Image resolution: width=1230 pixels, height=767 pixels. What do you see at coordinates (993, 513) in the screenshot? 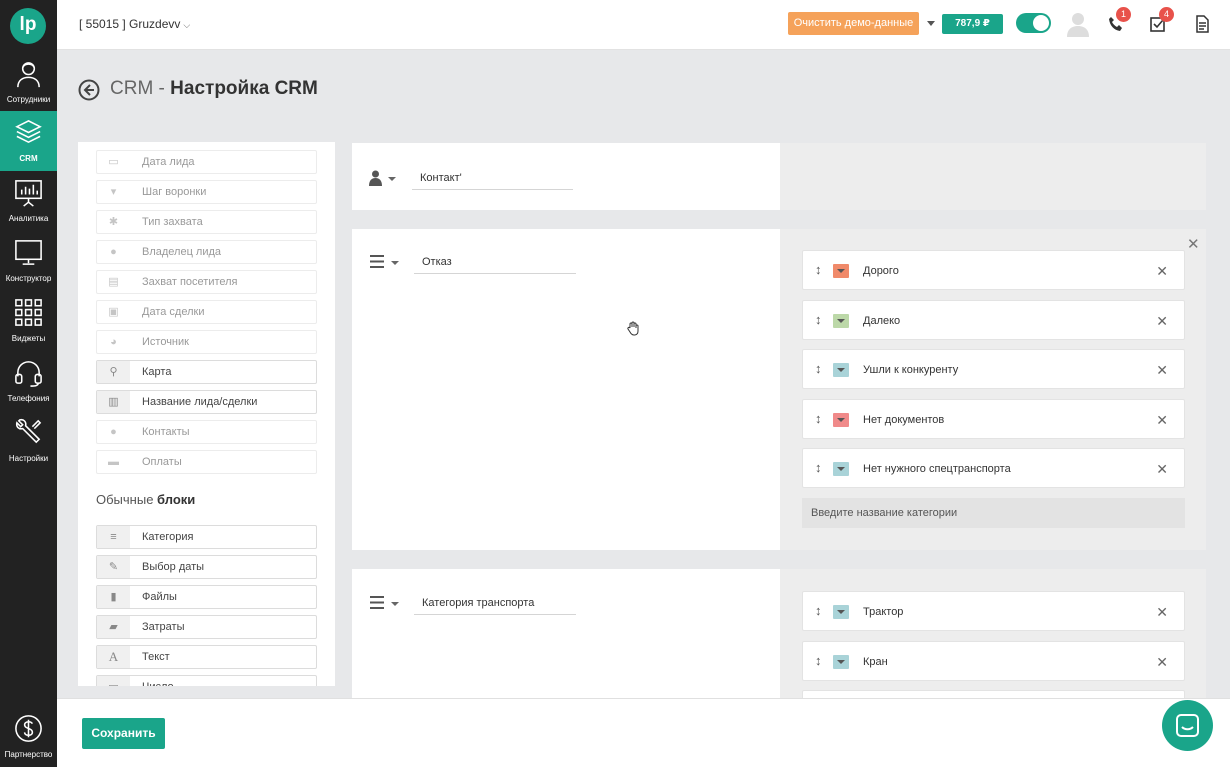
I see `new-category-input: Введите название категории` at bounding box center [993, 513].